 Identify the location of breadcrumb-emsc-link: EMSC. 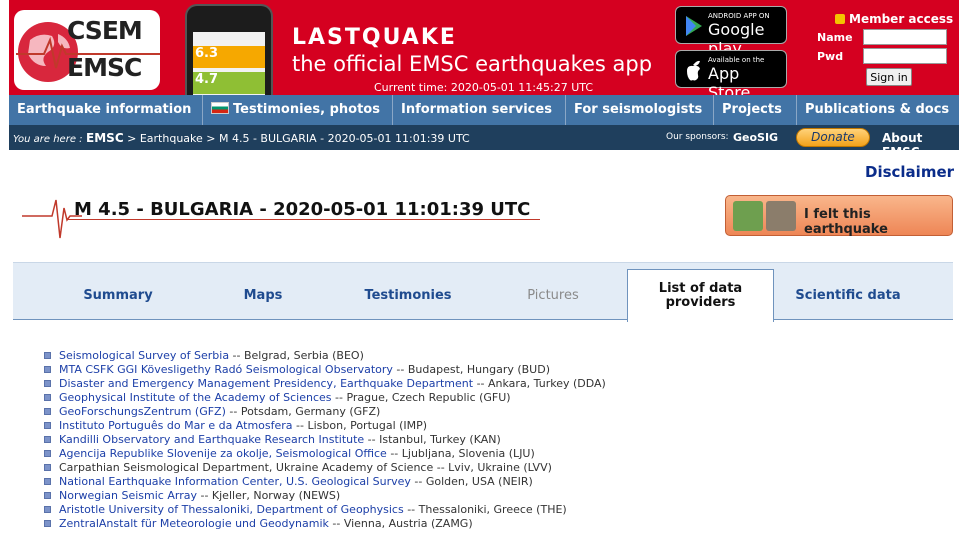
(105, 138).